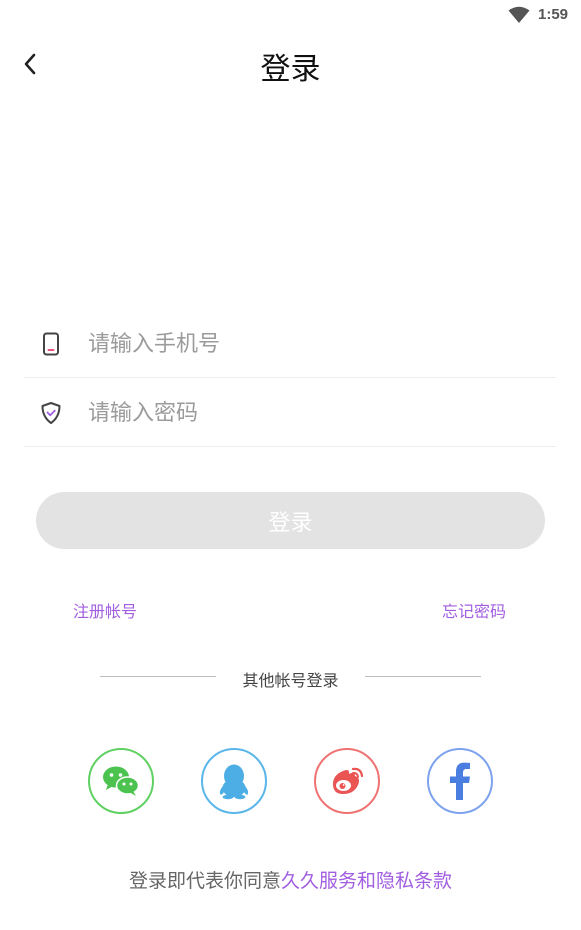 Image resolution: width=581 pixels, height=930 pixels. Describe the element at coordinates (290, 680) in the screenshot. I see `other-login-label: 其他帐号登录` at that location.